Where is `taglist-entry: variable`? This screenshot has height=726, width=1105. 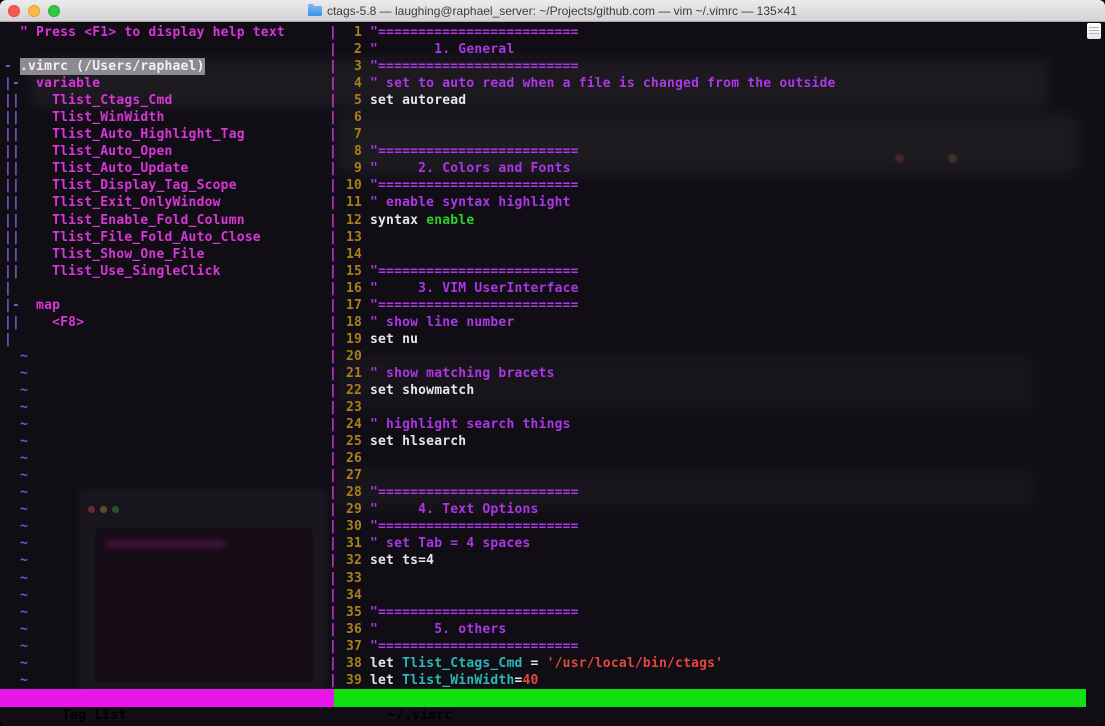 taglist-entry: variable is located at coordinates (60, 83).